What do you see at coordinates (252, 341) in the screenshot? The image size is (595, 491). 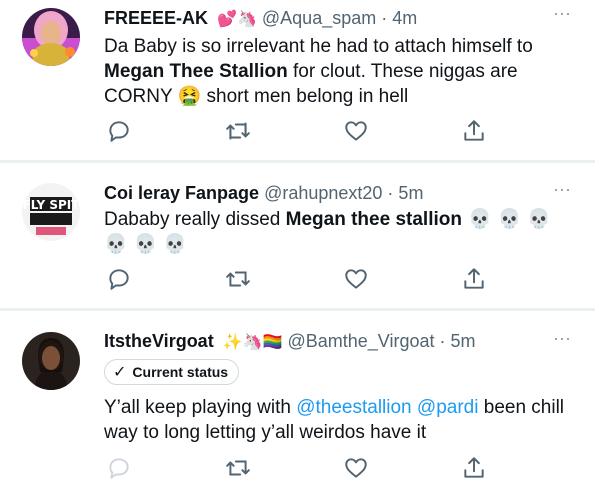 I see `name-emojis: ✨🦄🏳️‍🌈` at bounding box center [252, 341].